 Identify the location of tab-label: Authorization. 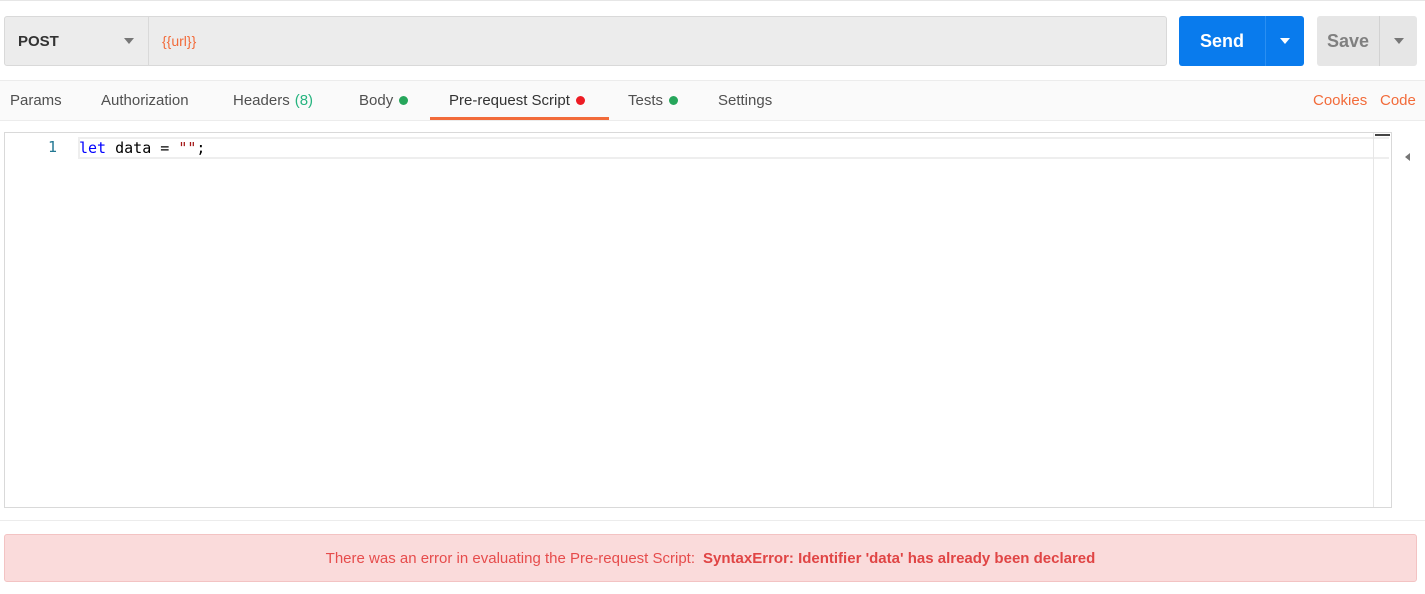
(145, 100).